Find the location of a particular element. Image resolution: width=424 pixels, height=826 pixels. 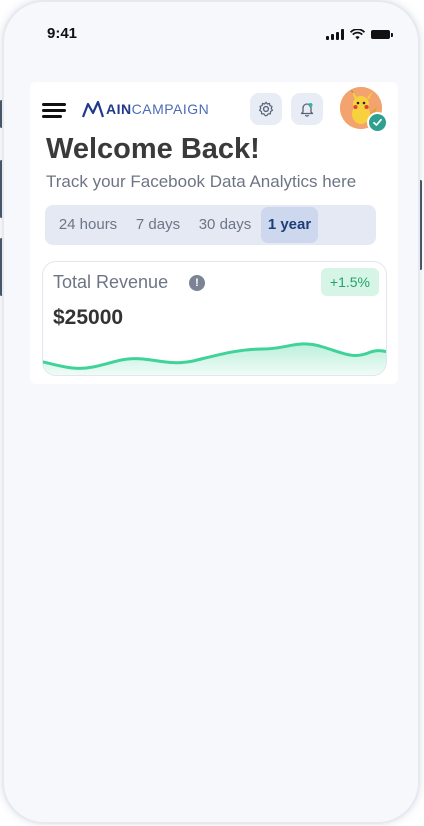

app-logo: AINCAMPAIGN is located at coordinates (145, 109).